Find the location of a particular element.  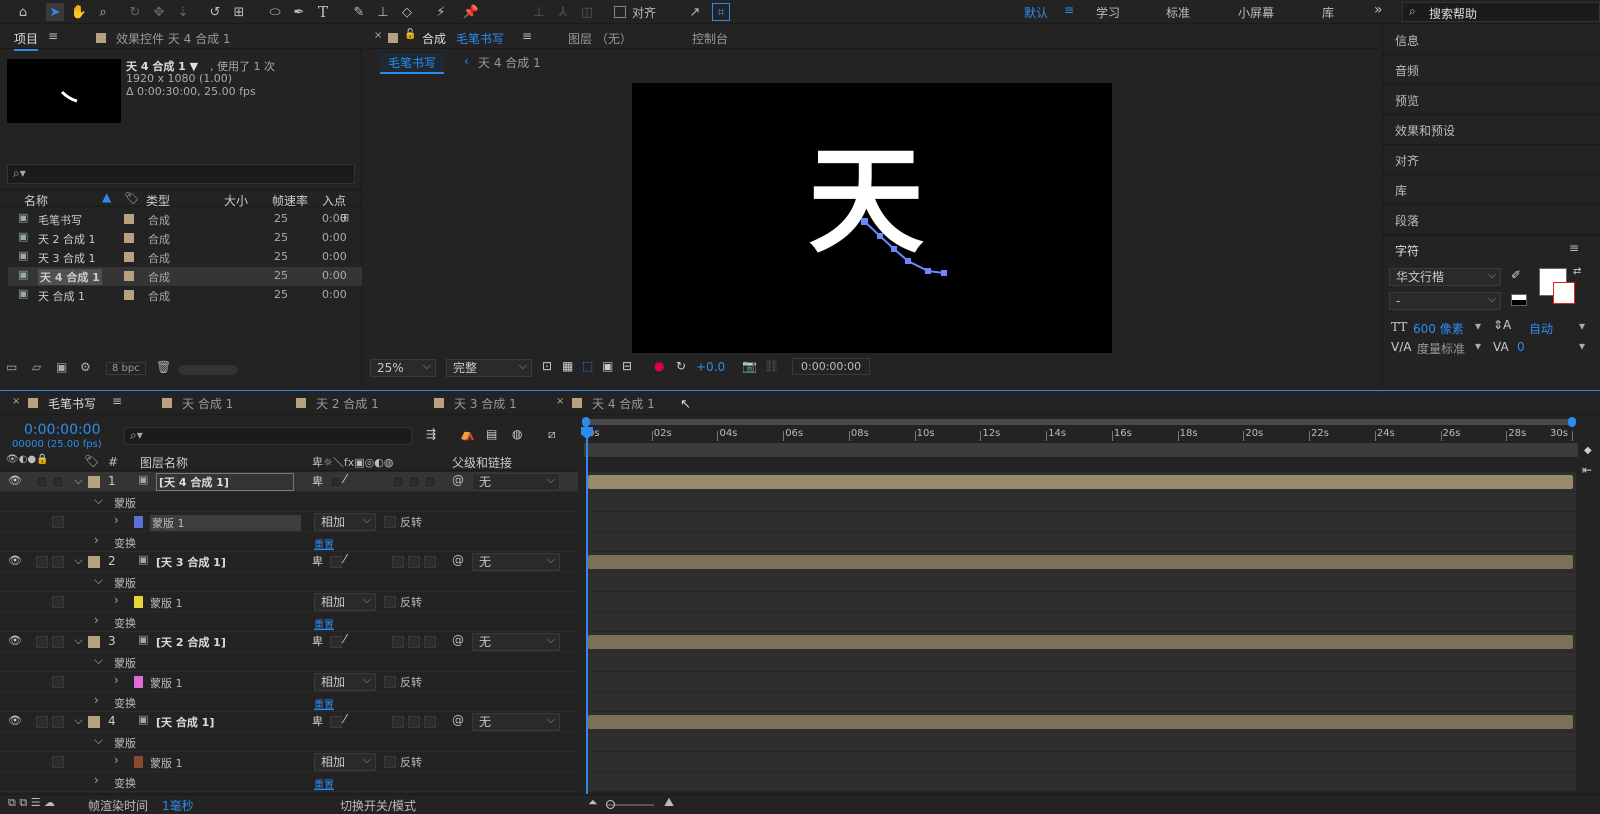

help-search-box: ⌕ 搜索帮助 is located at coordinates (1501, 12).